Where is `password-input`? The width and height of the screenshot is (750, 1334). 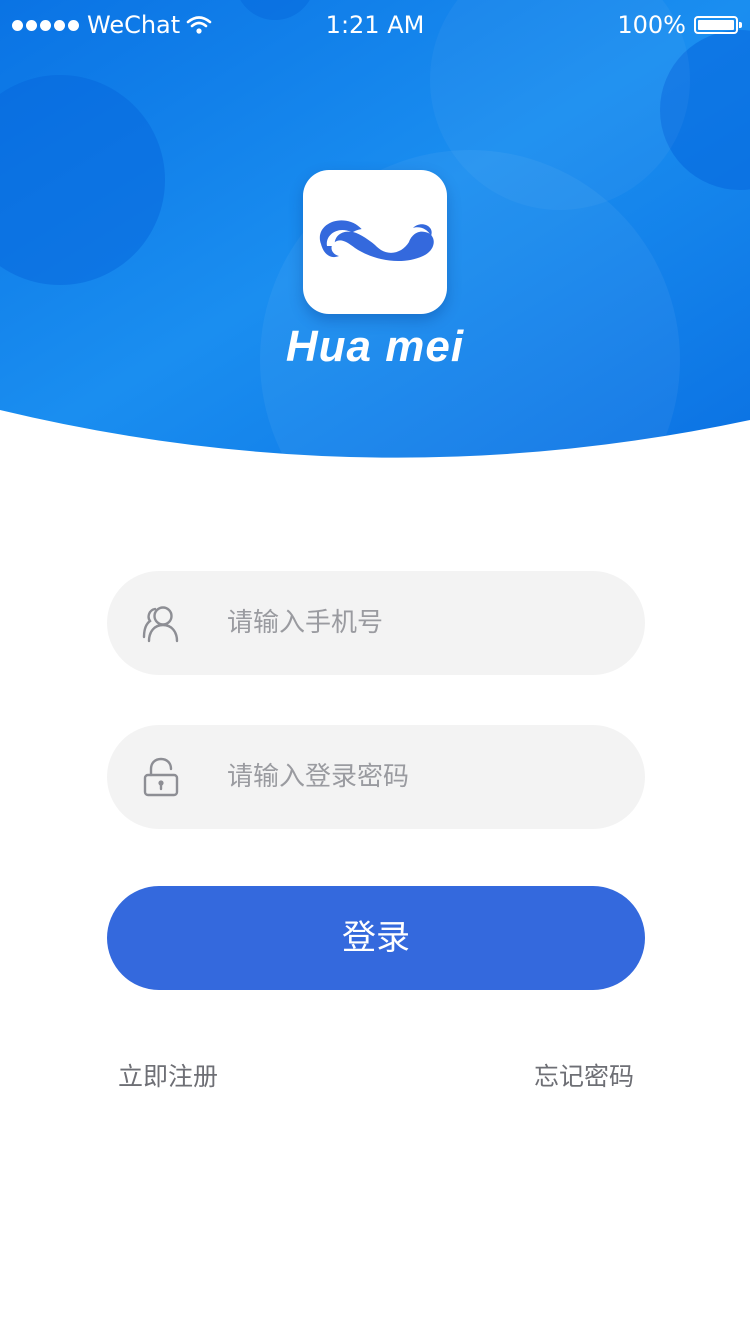
password-input is located at coordinates (422, 777).